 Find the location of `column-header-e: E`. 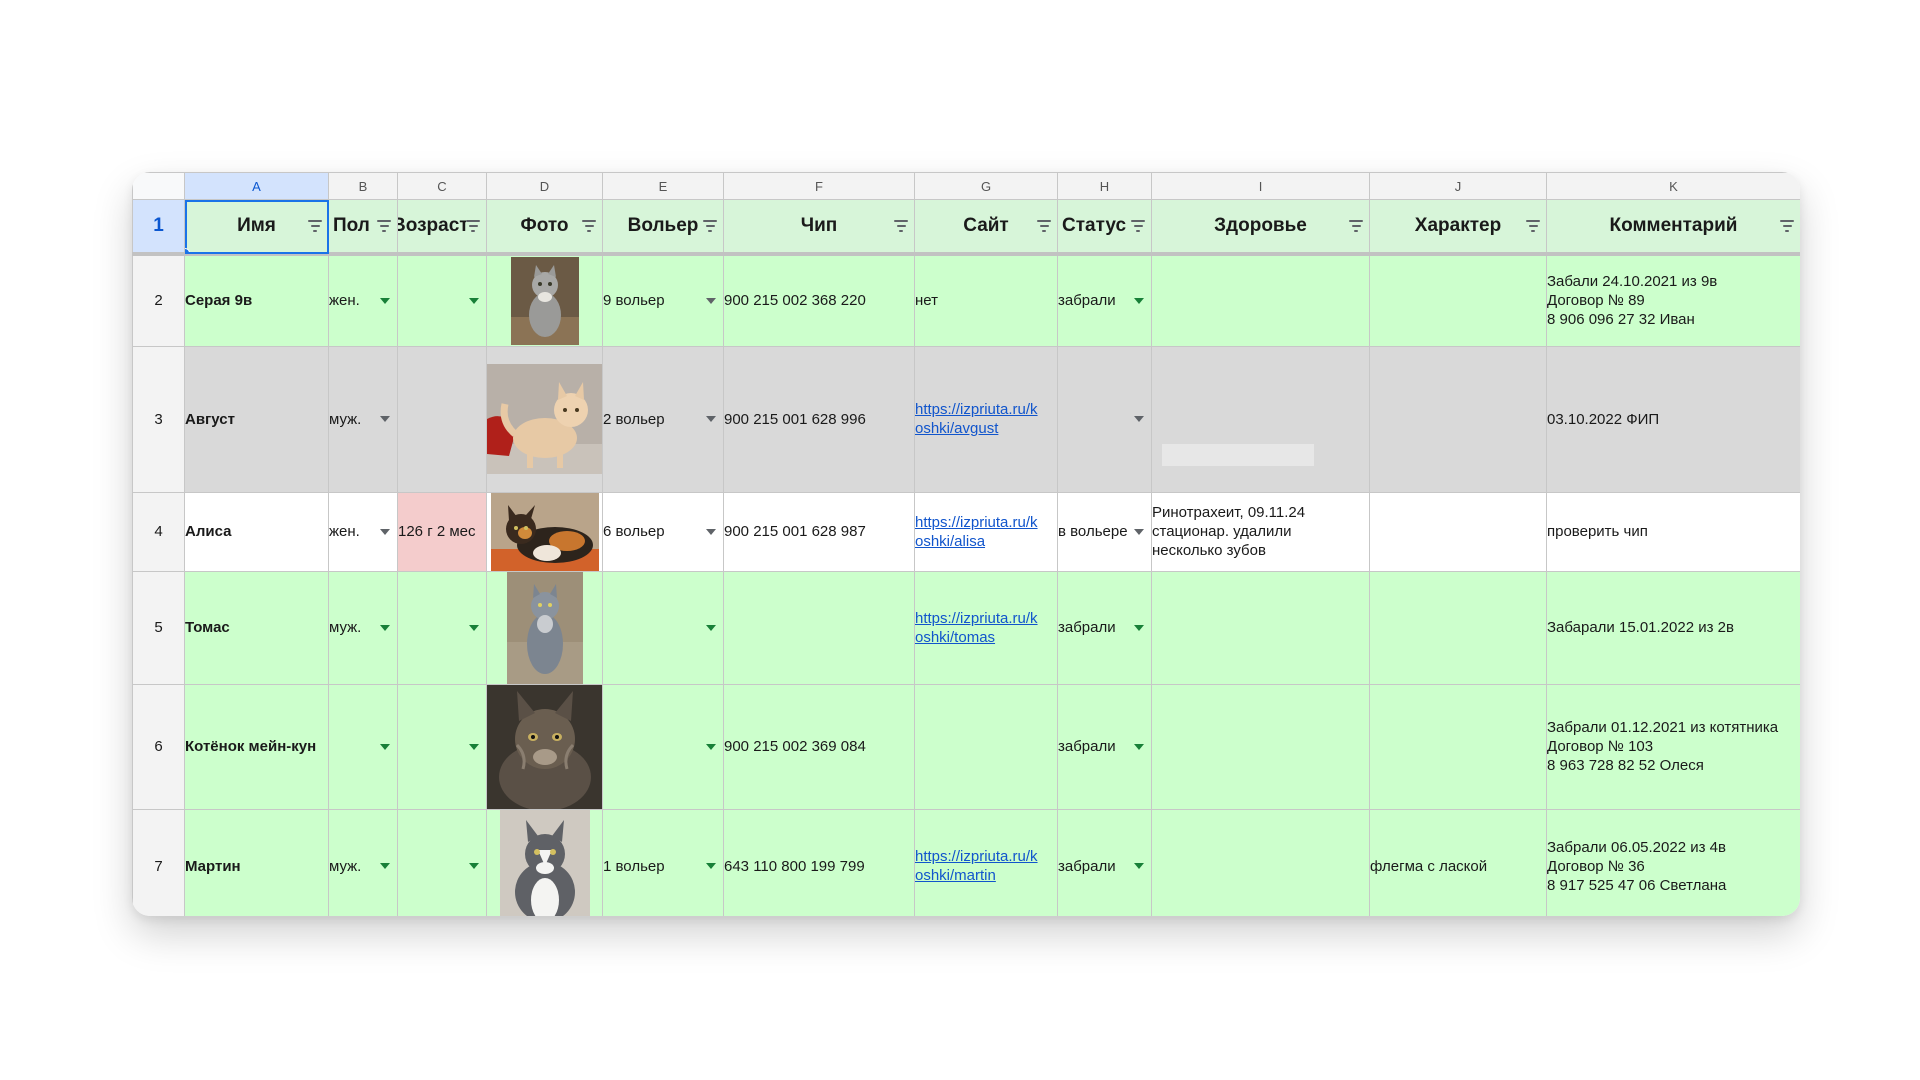

column-header-e: E is located at coordinates (663, 186).